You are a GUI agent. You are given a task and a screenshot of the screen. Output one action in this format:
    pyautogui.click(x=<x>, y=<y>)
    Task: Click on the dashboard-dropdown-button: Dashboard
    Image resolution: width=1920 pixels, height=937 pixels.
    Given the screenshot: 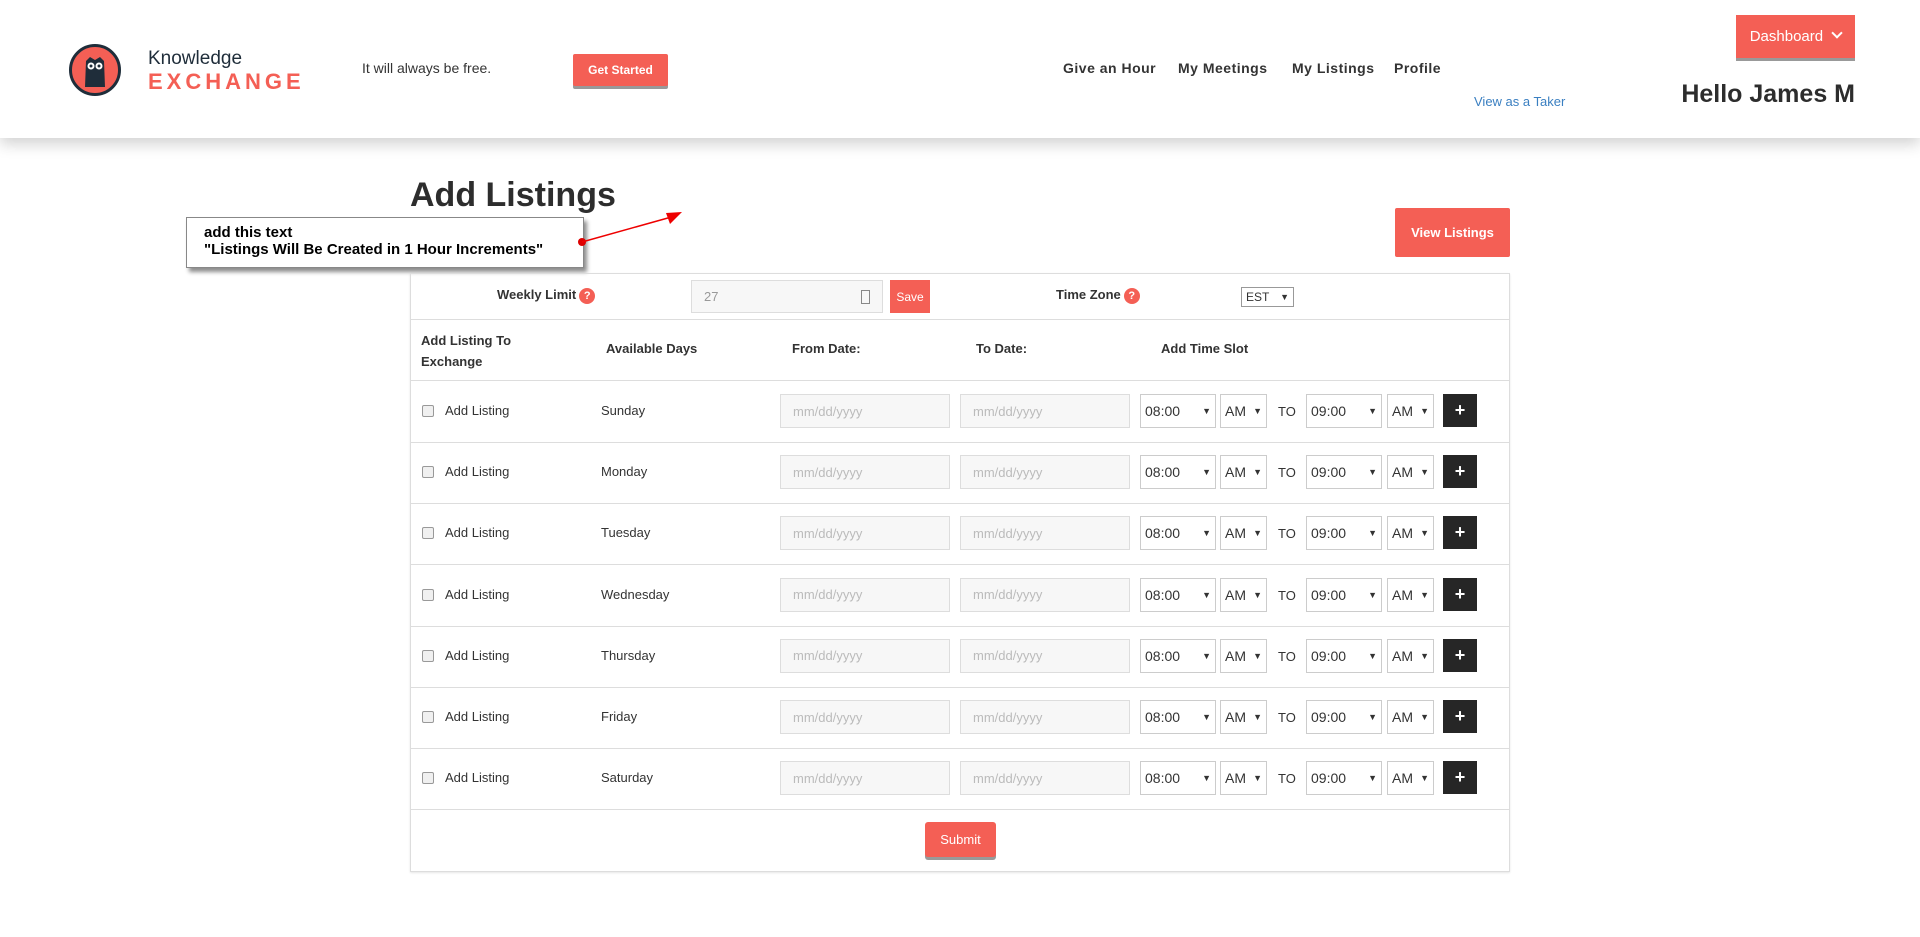 What is the action you would take?
    pyautogui.click(x=1795, y=36)
    